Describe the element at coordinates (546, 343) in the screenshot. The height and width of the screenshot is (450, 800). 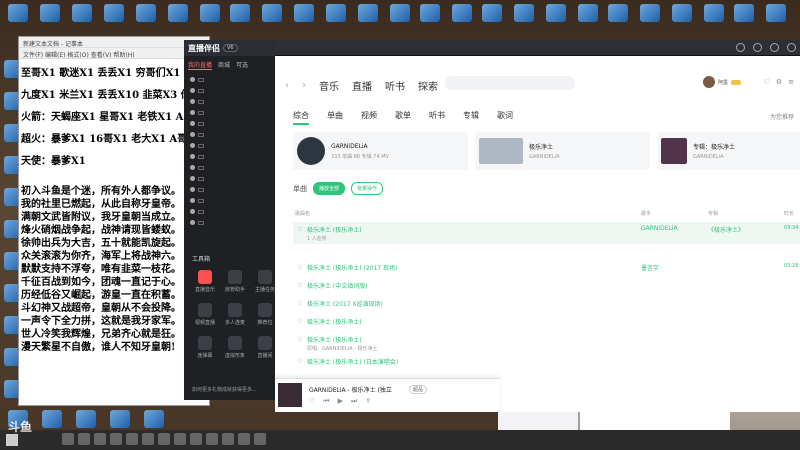
I see `table-row: ♡ 极乐净土 (极乐净土) 原唱：GARNiDELiA - 极乐净土` at that location.